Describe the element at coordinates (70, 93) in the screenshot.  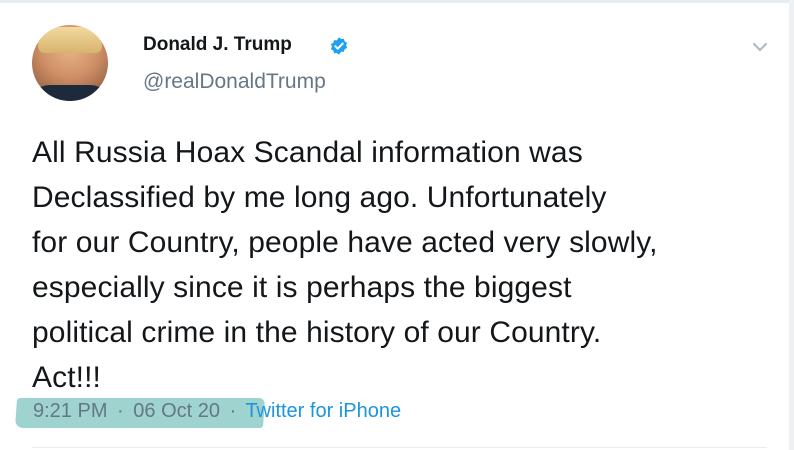
I see `avatar-suit` at that location.